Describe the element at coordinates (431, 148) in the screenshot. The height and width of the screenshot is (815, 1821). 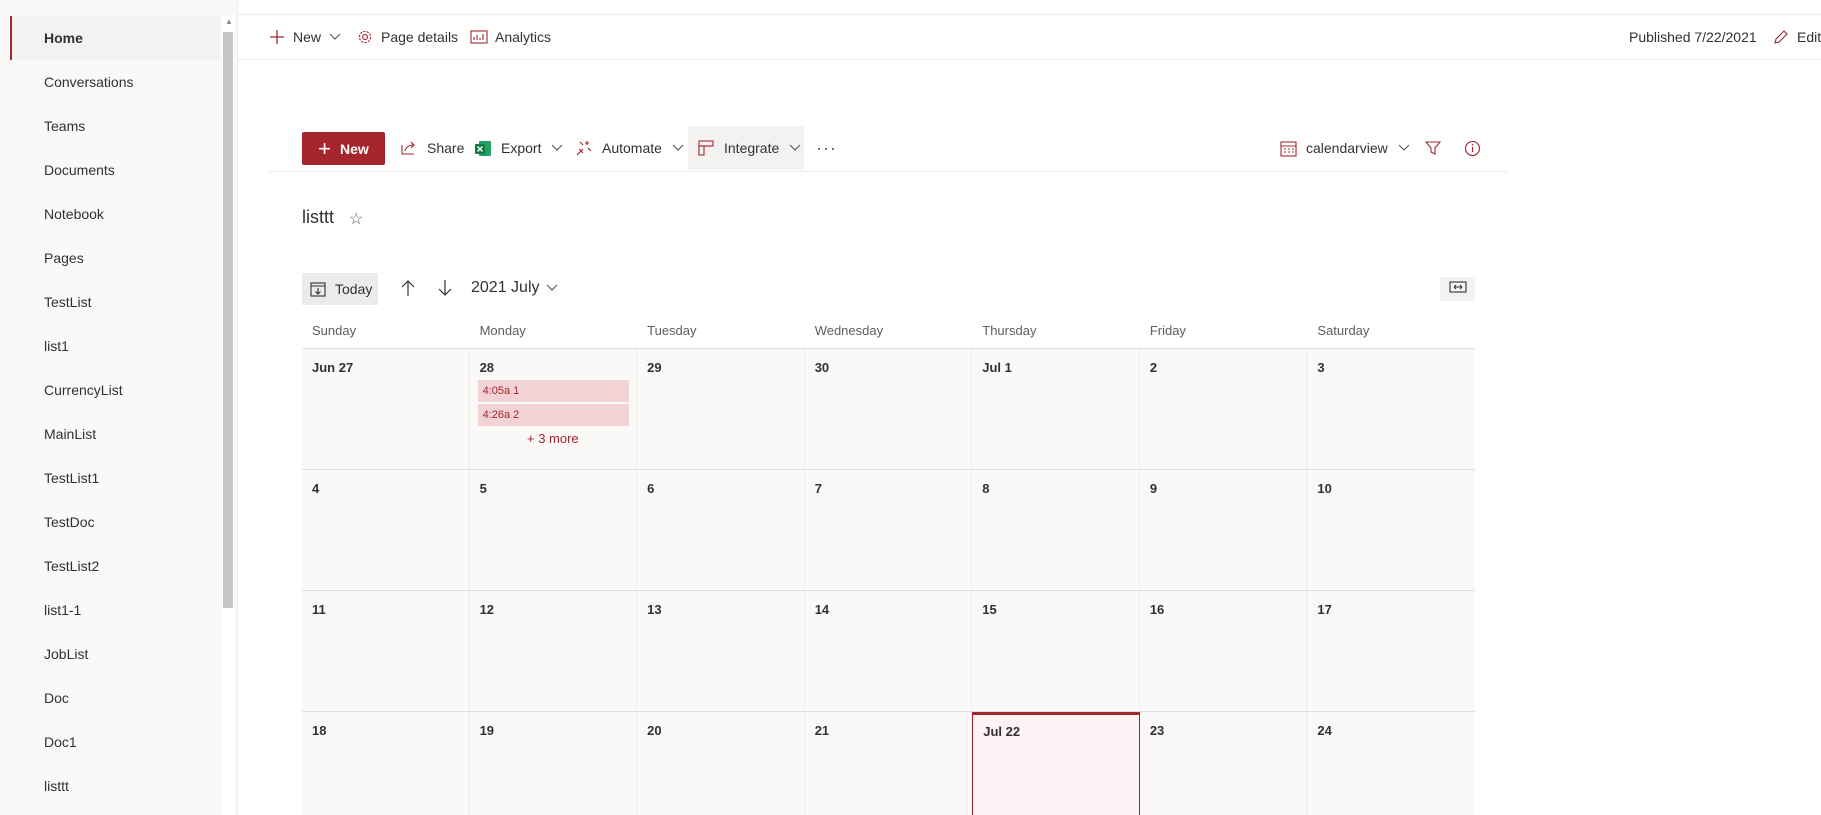
I see `share-button: Share` at that location.